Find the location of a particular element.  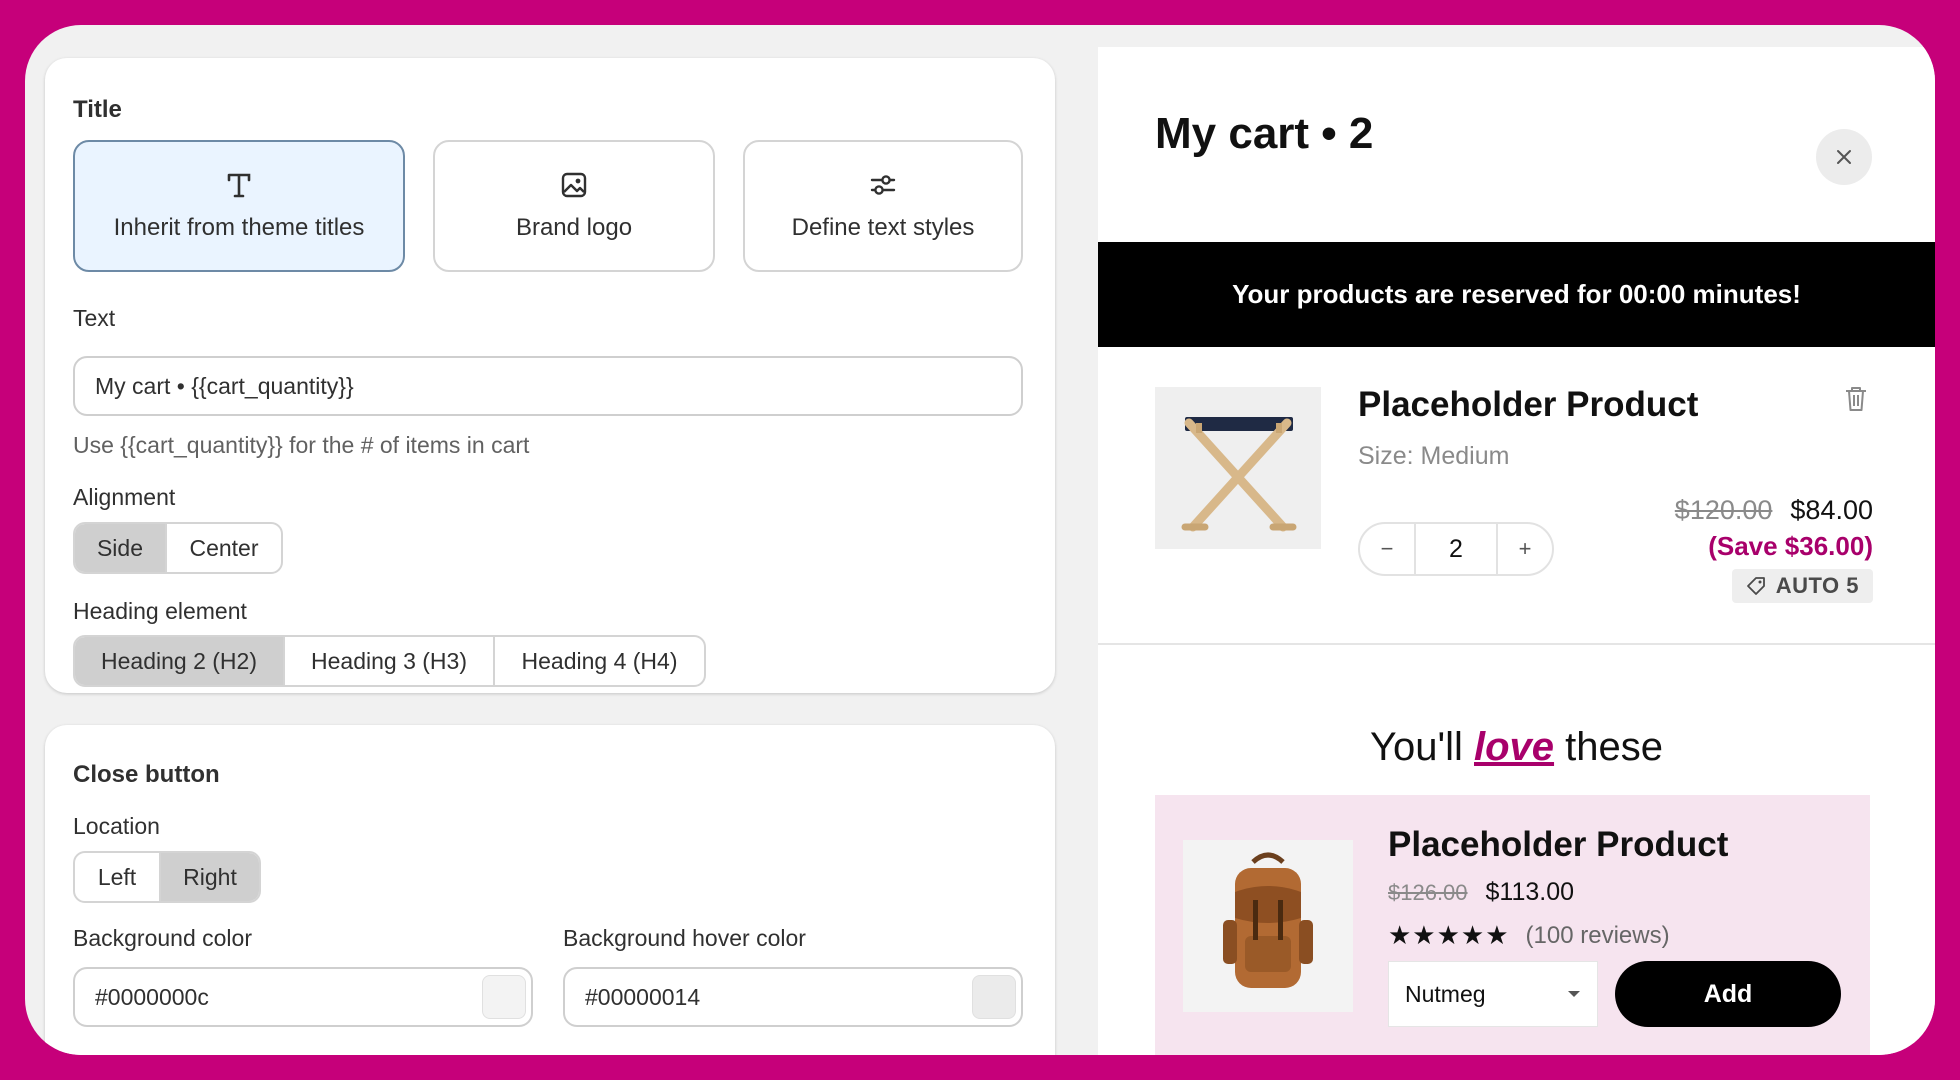

title-text-input: My cart • {{cart_quantity}} is located at coordinates (548, 386).